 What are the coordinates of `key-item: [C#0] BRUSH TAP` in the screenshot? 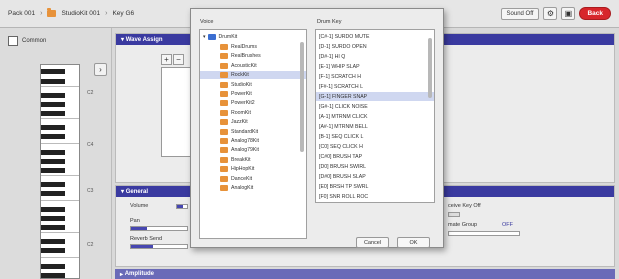 It's located at (375, 156).